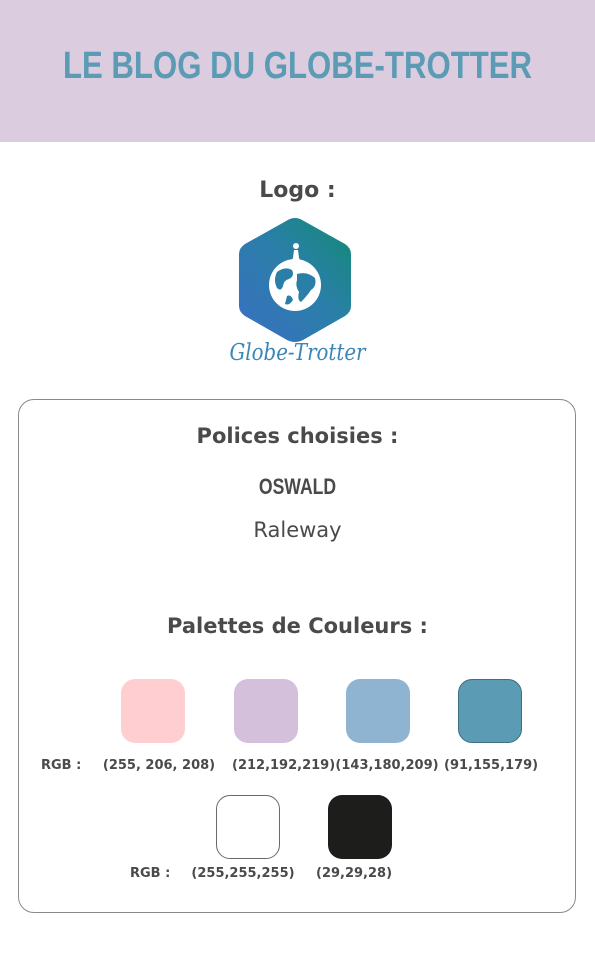 The width and height of the screenshot is (595, 957). Describe the element at coordinates (490, 711) in the screenshot. I see `color-swatch-teal-blue` at that location.